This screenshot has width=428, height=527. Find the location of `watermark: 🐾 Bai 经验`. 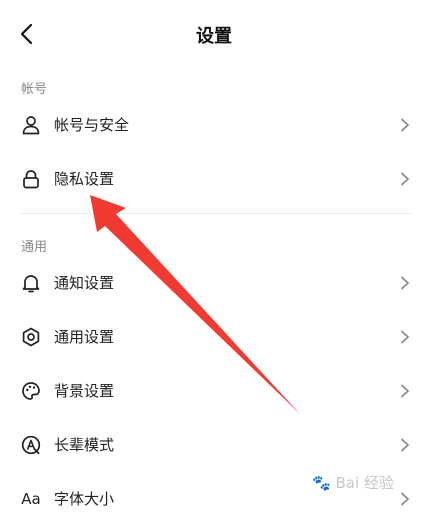

watermark: 🐾 Bai 经验 is located at coordinates (353, 482).